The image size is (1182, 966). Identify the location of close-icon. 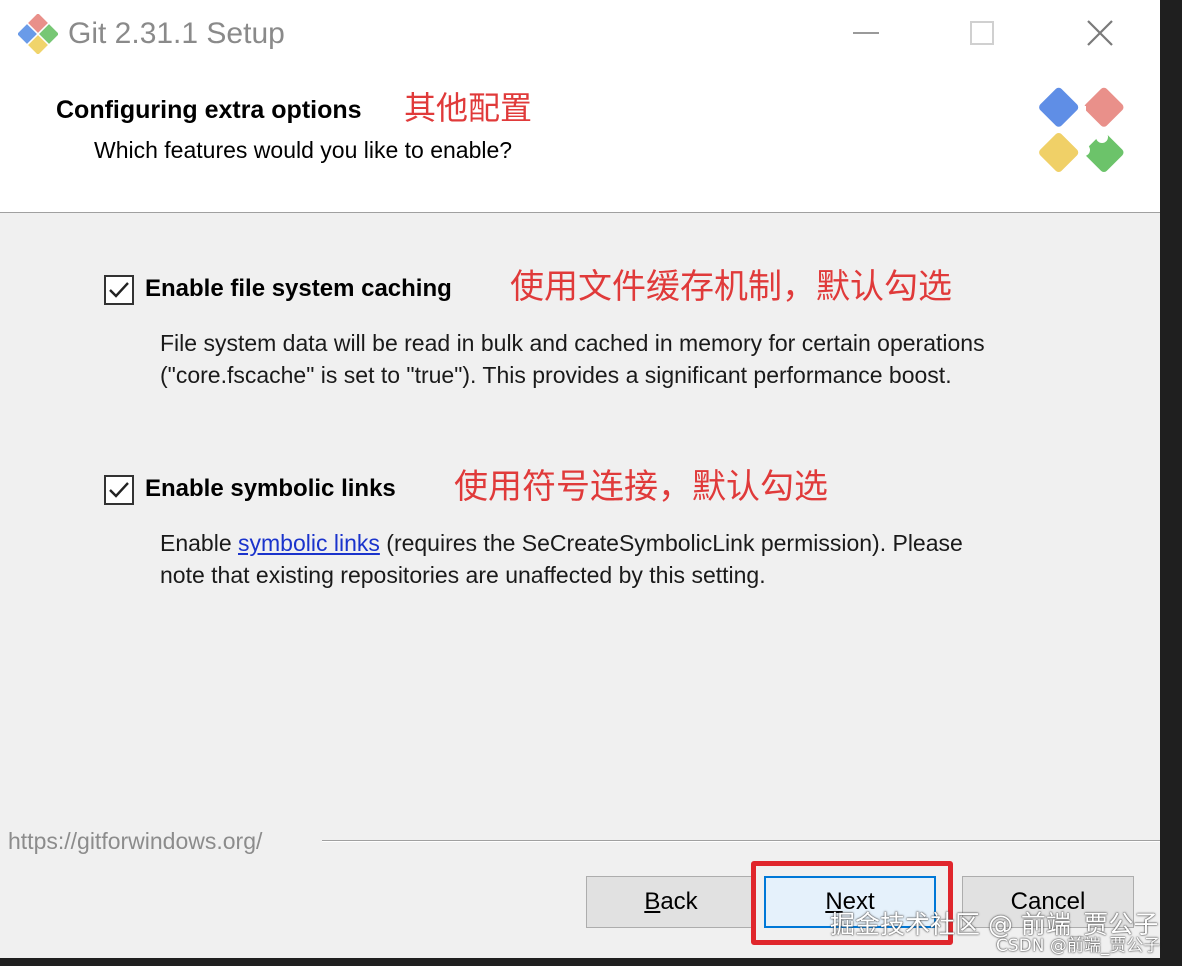
(1100, 33).